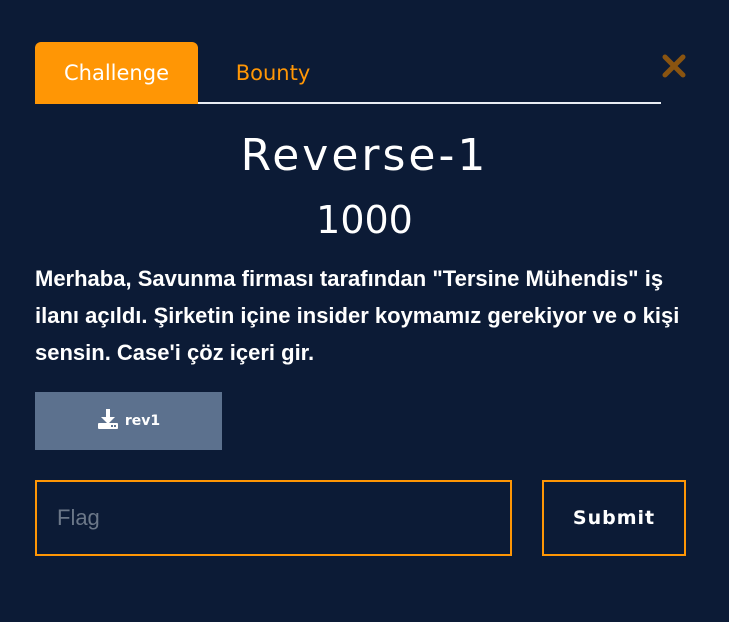  Describe the element at coordinates (674, 66) in the screenshot. I see `close-icon` at that location.